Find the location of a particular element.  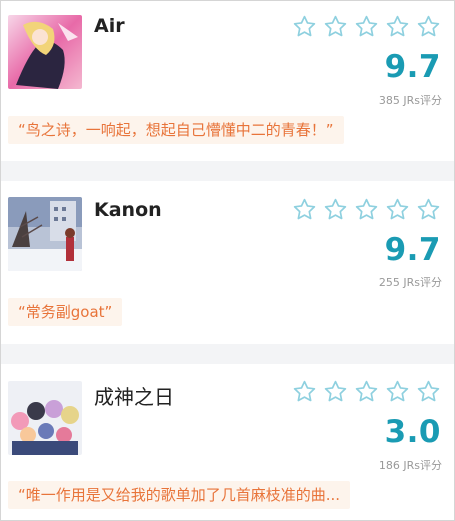

rating-count: 255 JRs评分 is located at coordinates (410, 282).